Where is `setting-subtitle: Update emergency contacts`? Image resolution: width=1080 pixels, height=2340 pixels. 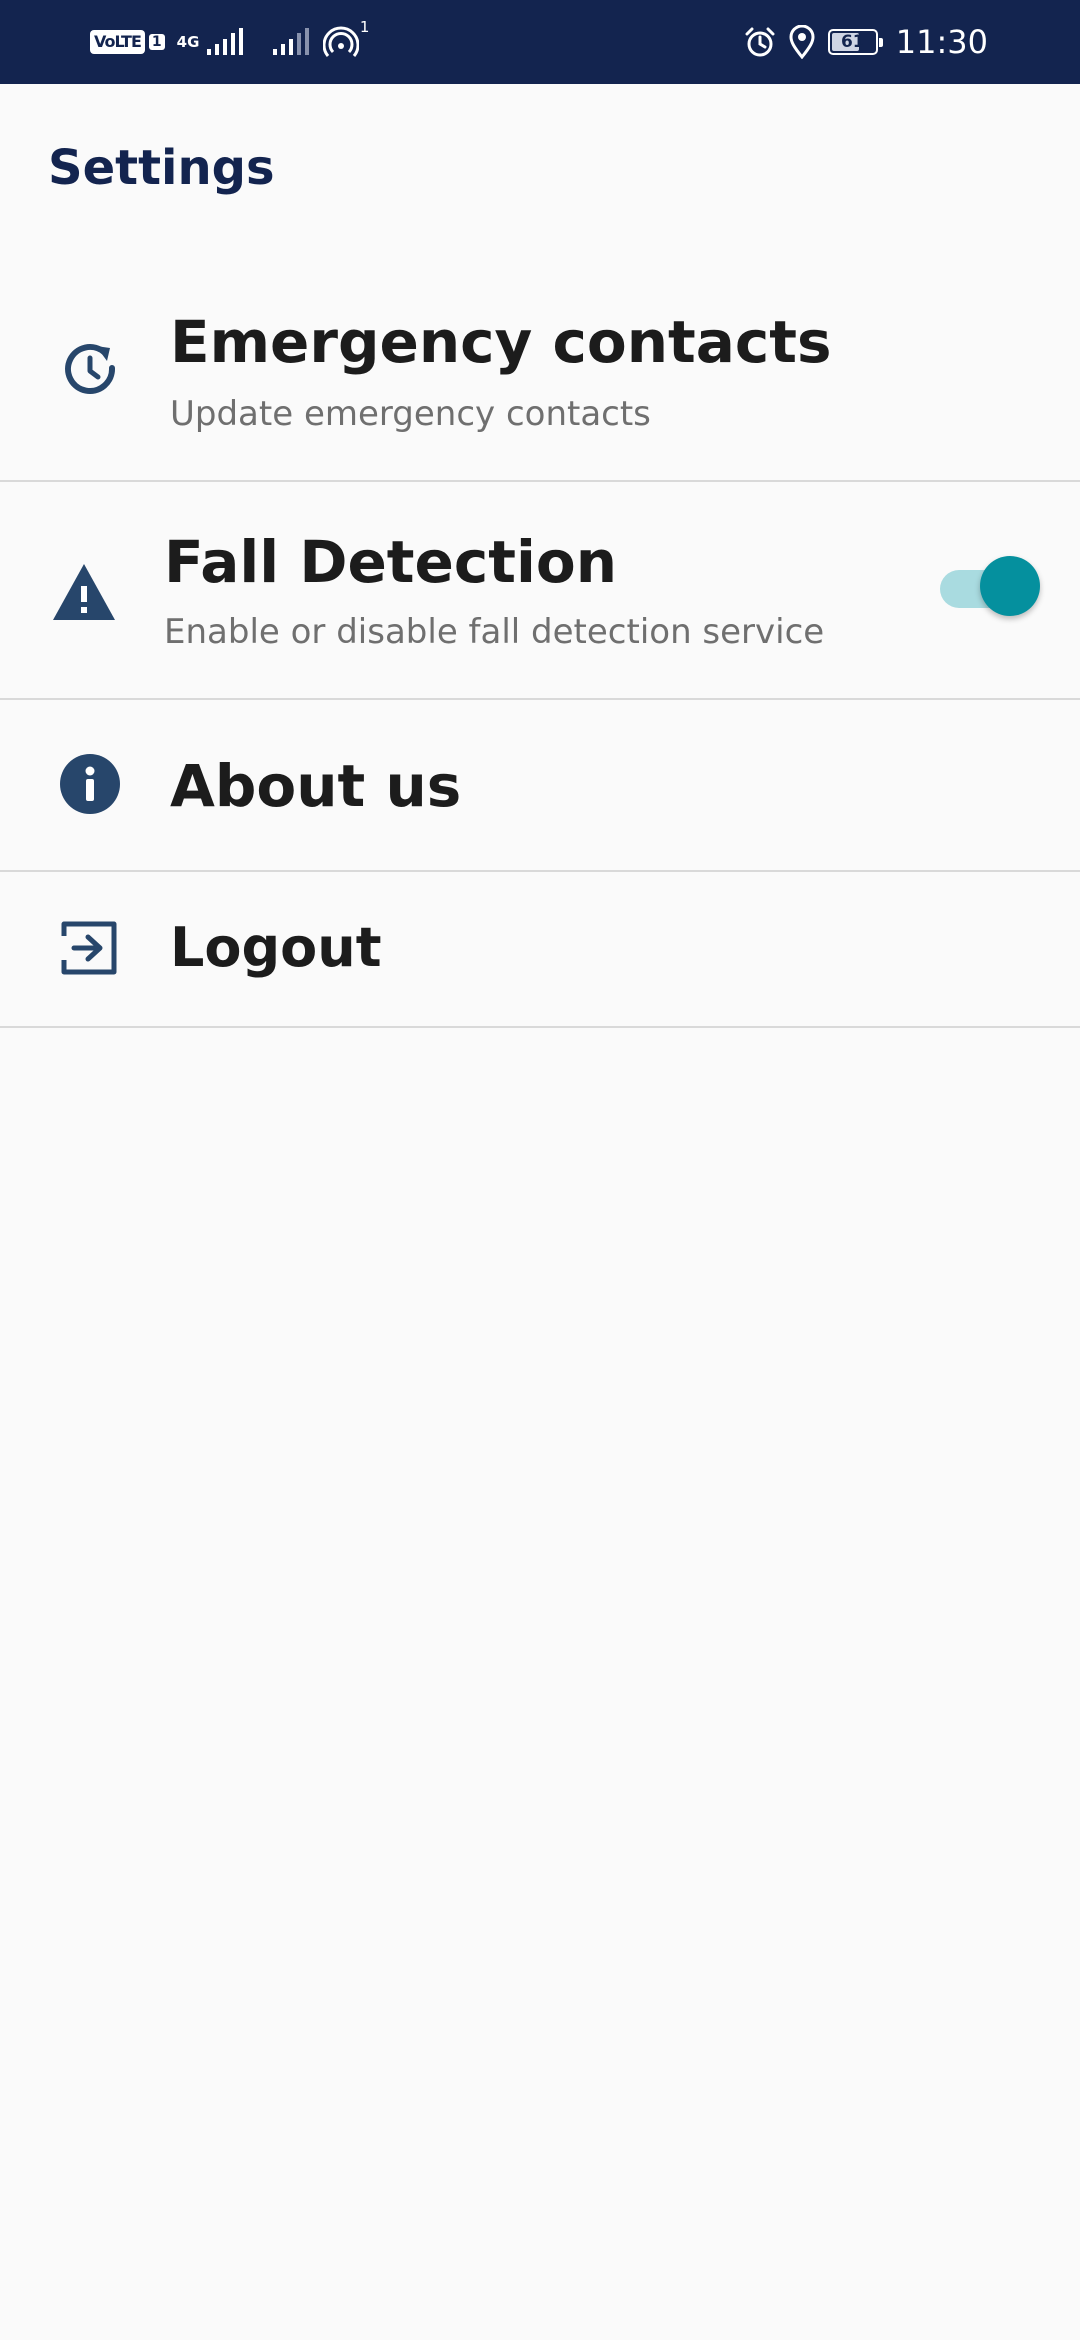 setting-subtitle: Update emergency contacts is located at coordinates (410, 414).